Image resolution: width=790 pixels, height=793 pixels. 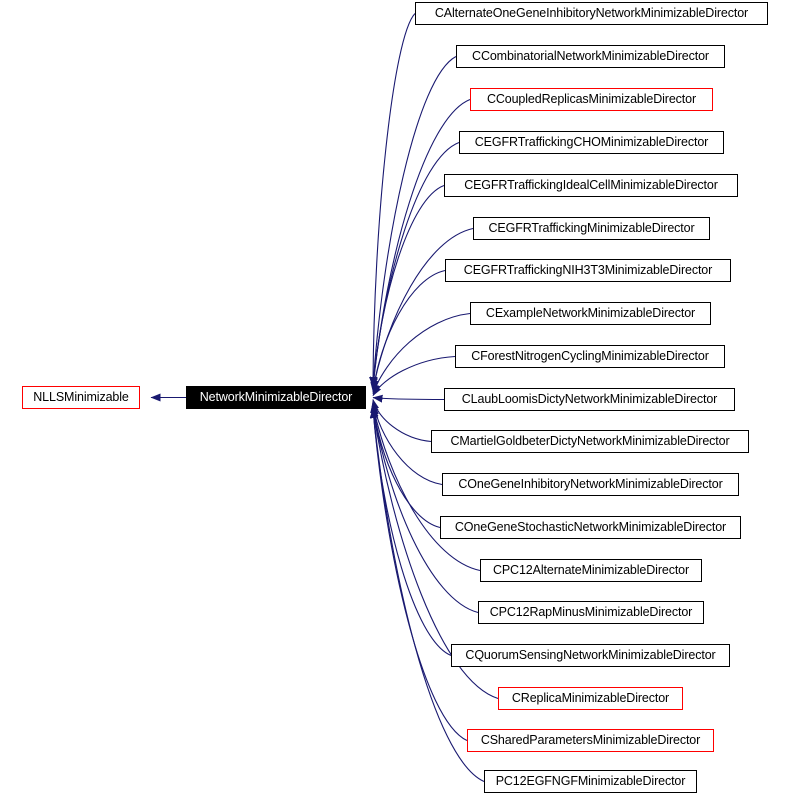 I want to click on class-node-derived: CExampleNetworkMinimizableDirector, so click(x=590, y=313).